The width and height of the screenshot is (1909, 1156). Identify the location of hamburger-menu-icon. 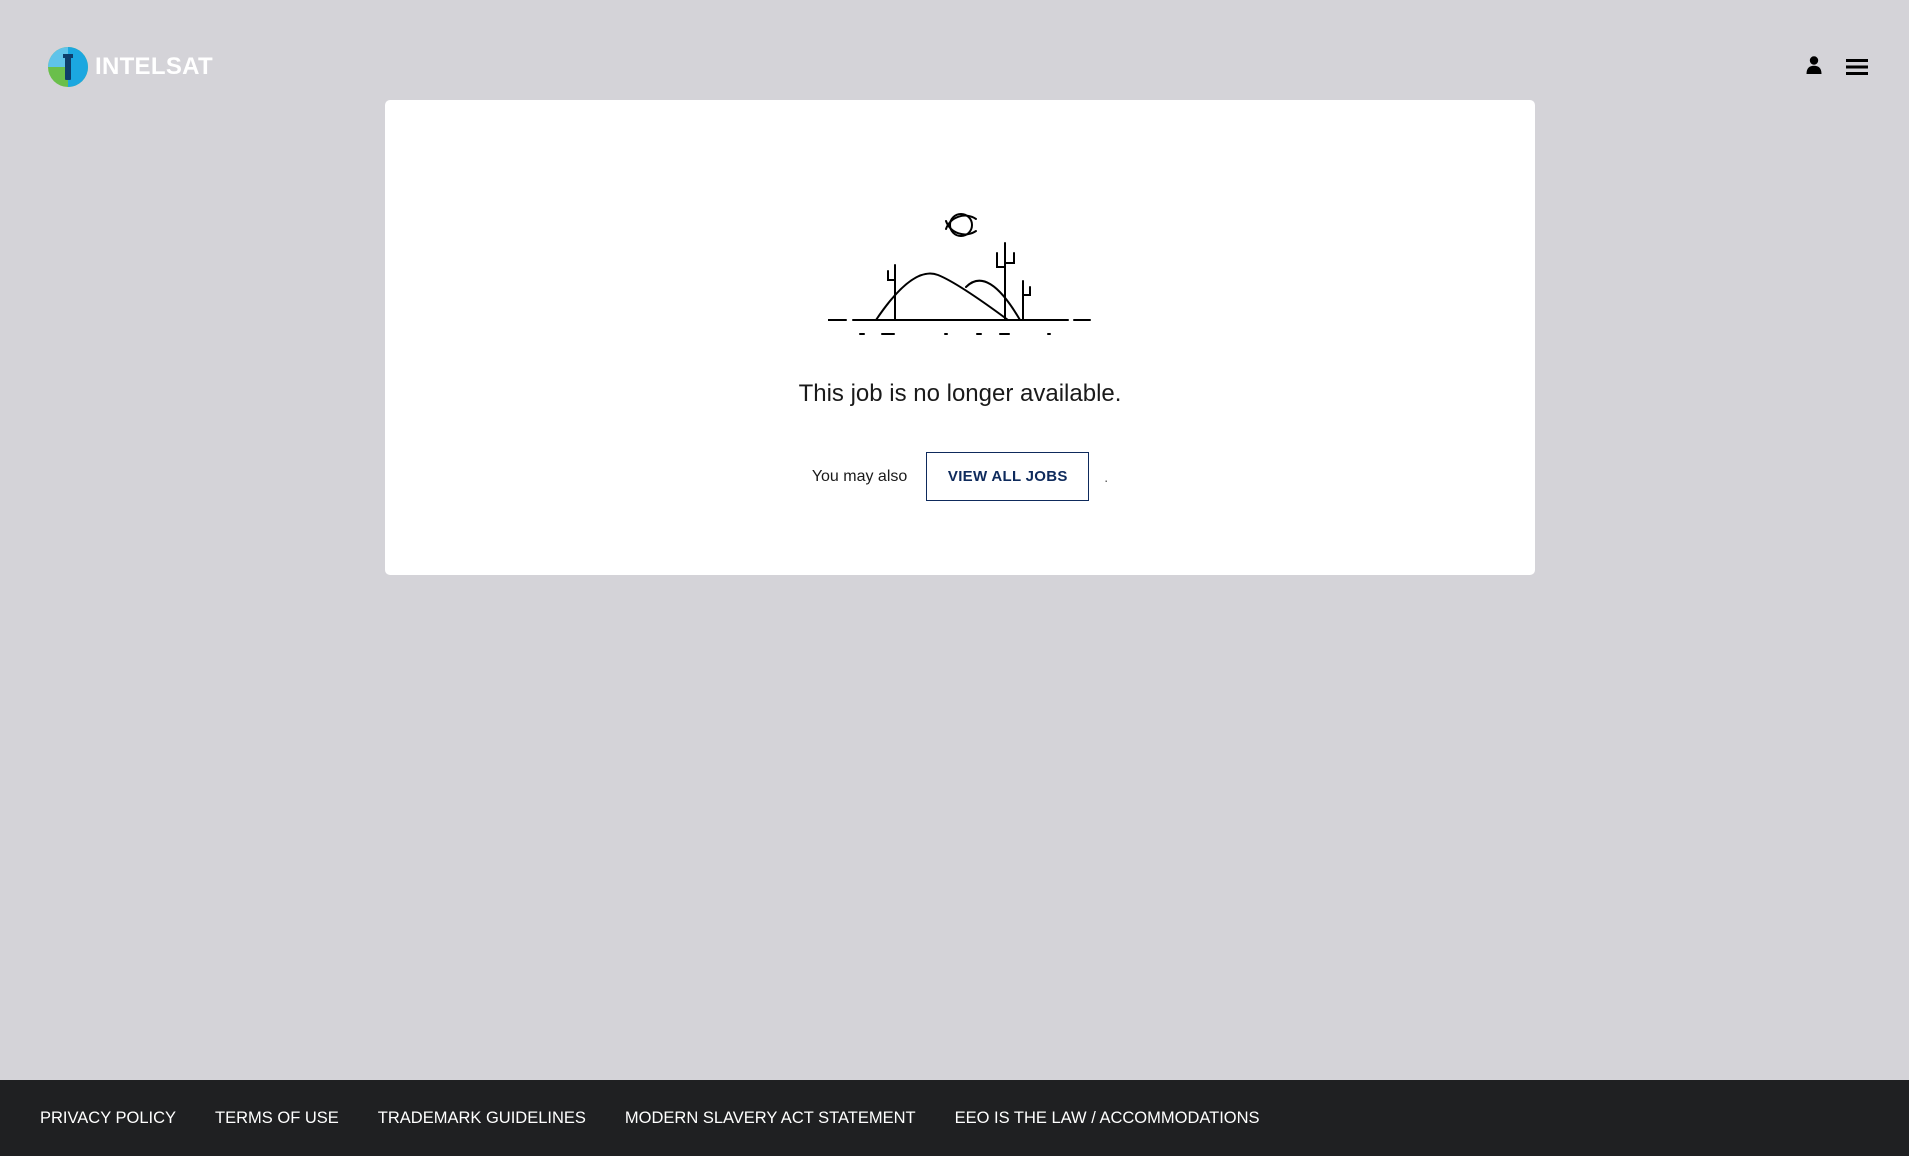
(1857, 67).